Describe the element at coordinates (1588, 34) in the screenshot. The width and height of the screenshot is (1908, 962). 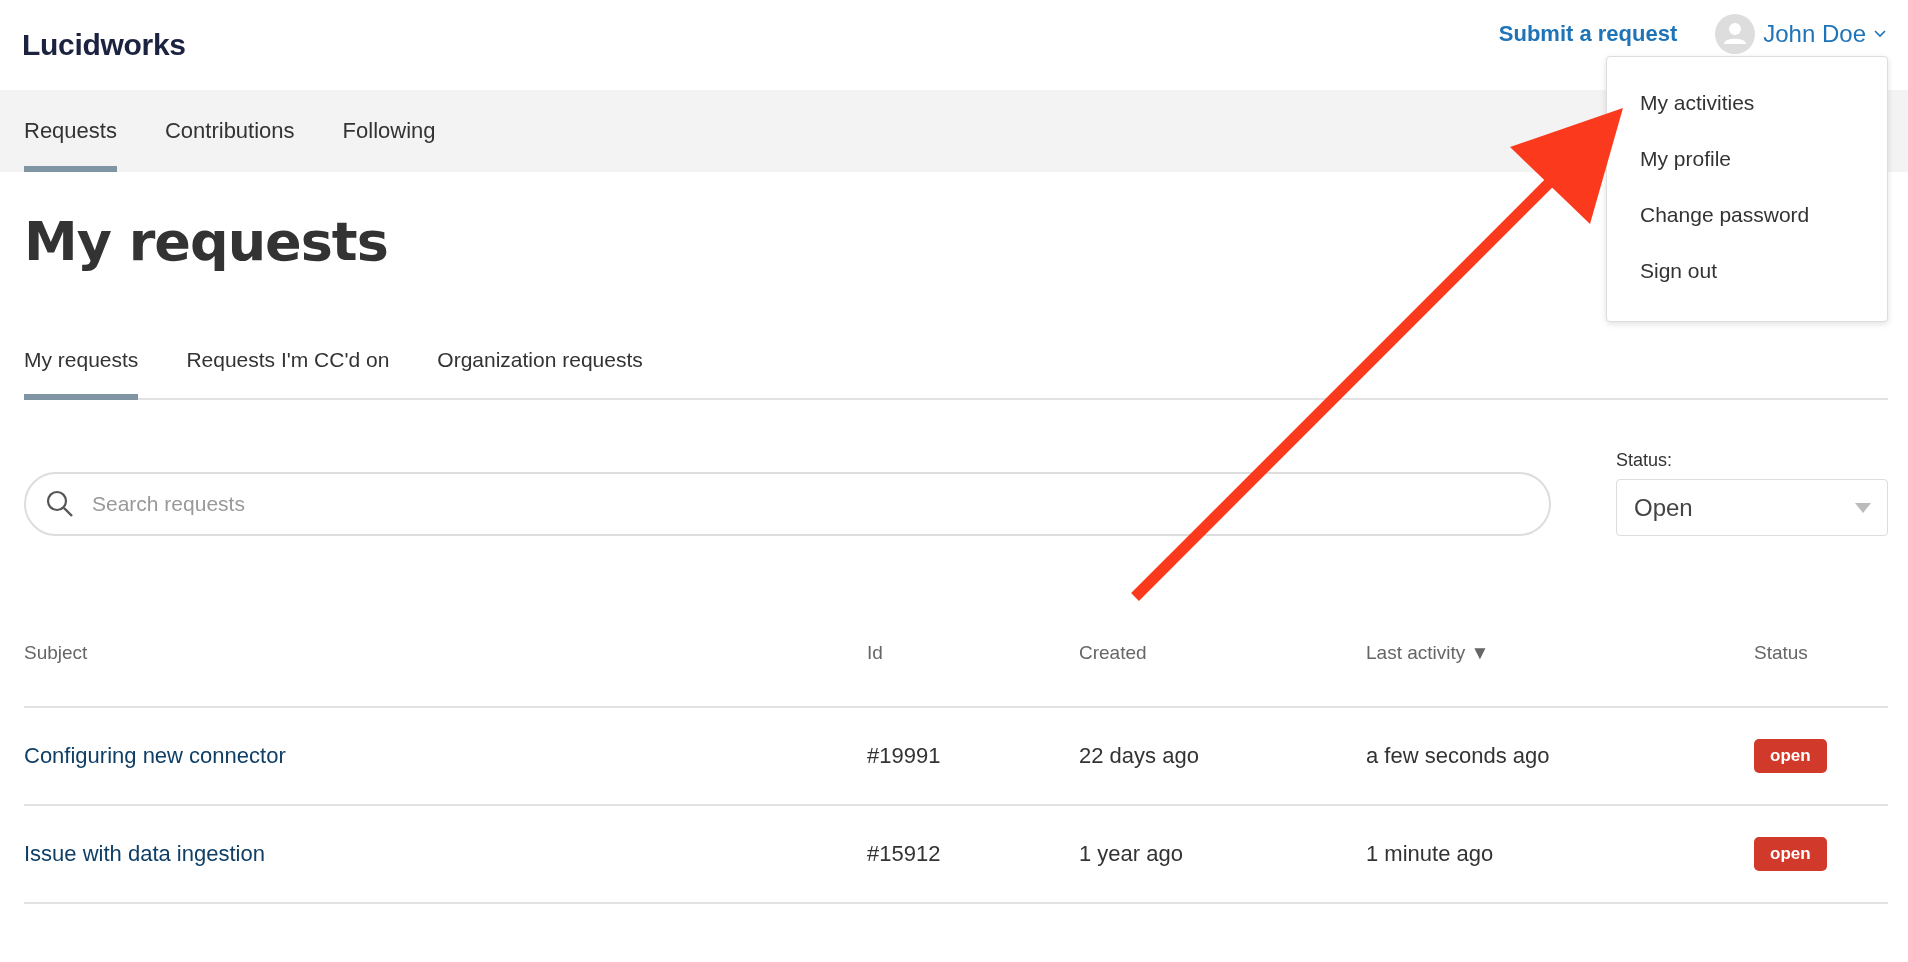
I see `submit-request-link: Submit a request` at that location.